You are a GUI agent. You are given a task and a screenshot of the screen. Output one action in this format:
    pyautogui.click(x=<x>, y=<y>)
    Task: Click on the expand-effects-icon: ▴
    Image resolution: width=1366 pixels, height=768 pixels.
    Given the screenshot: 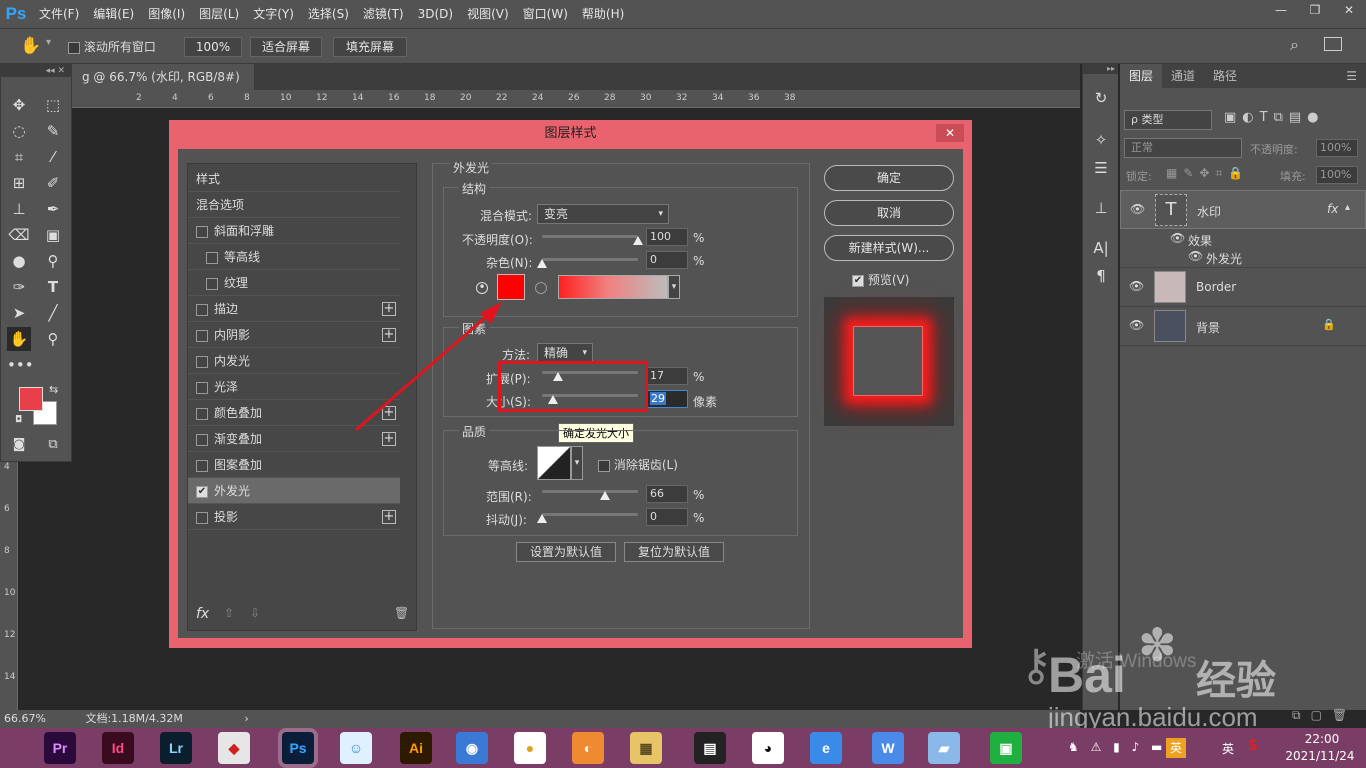 What is the action you would take?
    pyautogui.click(x=1347, y=207)
    